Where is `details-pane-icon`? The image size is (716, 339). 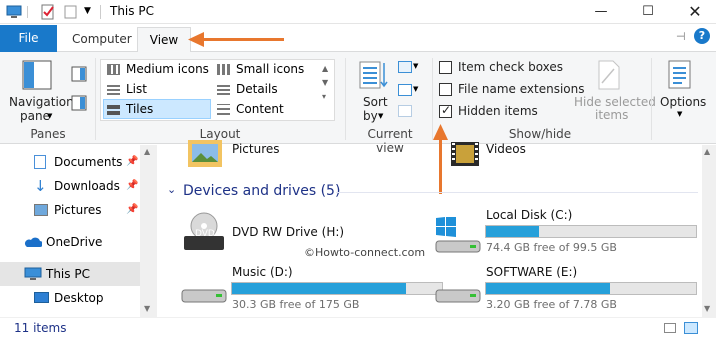 details-pane-icon is located at coordinates (79, 103).